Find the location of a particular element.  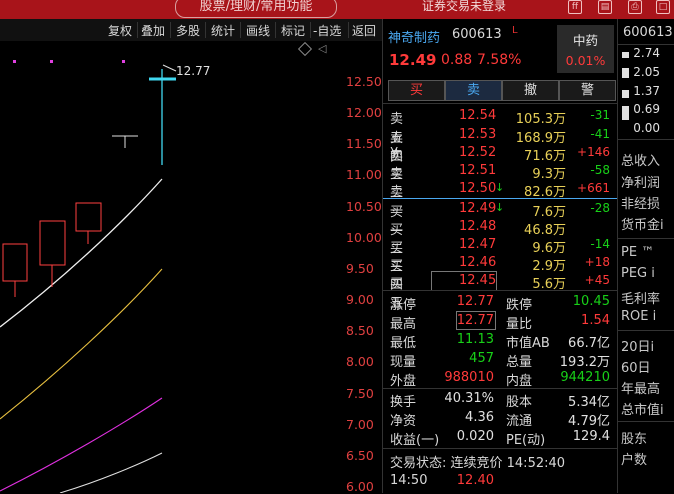

bid-change: -28 is located at coordinates (600, 208).